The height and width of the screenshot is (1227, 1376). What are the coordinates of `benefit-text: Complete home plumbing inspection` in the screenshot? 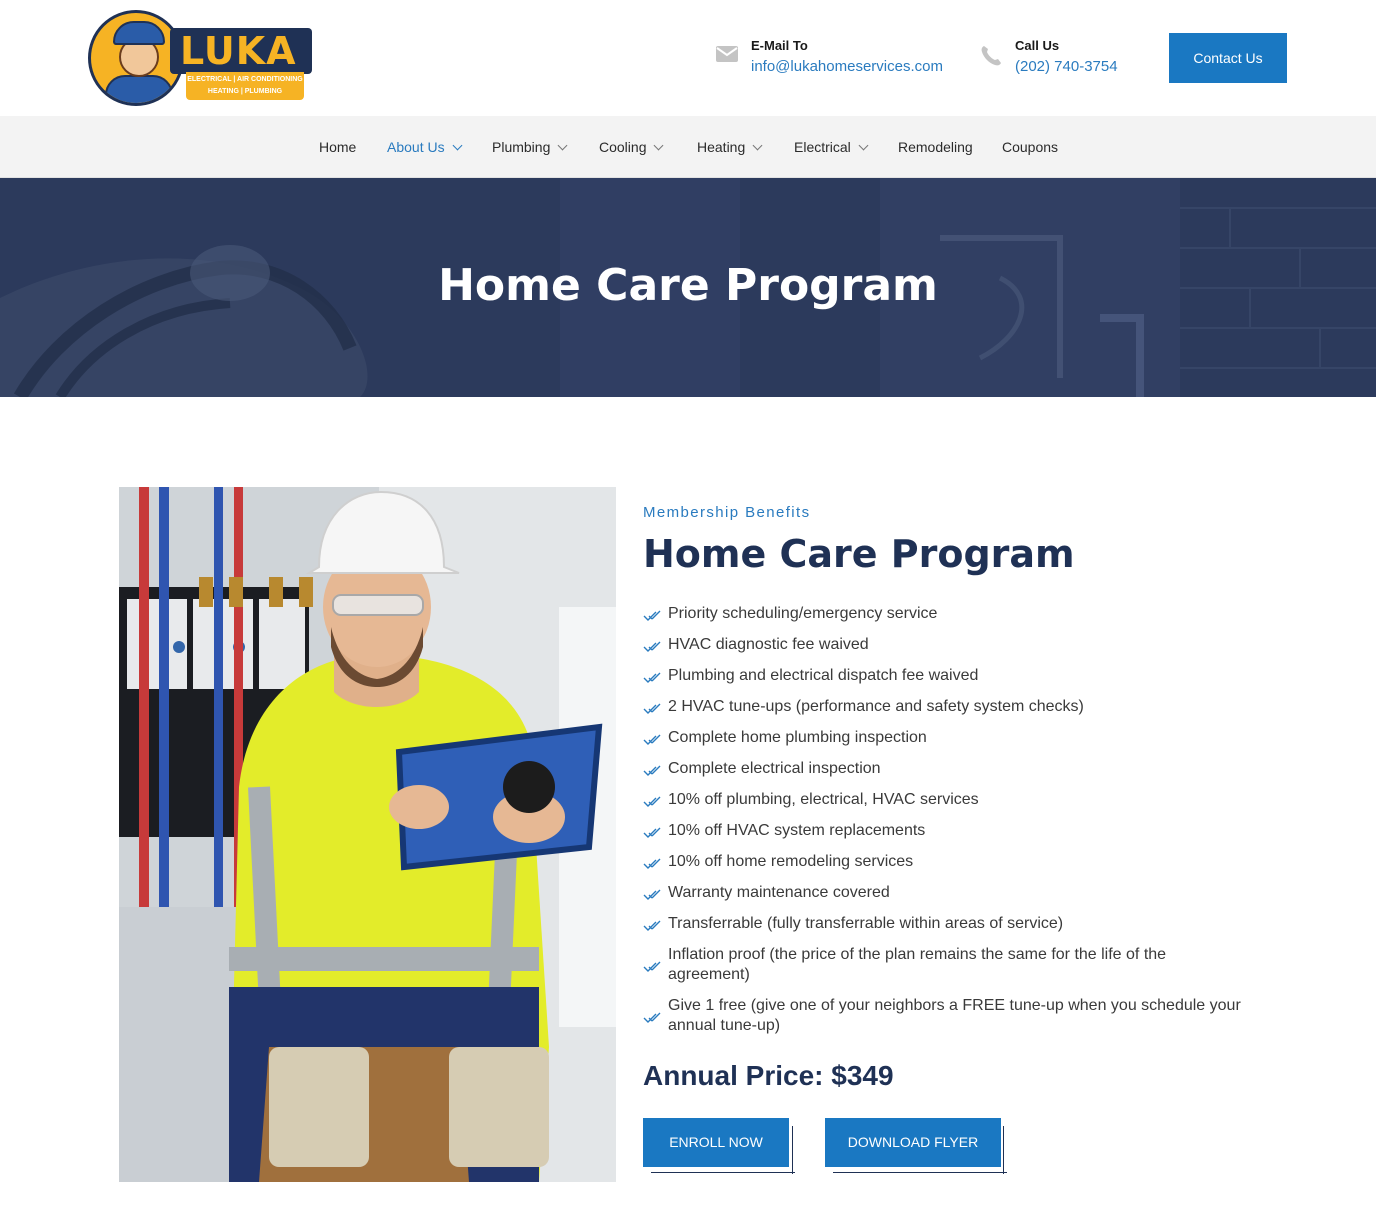 It's located at (797, 737).